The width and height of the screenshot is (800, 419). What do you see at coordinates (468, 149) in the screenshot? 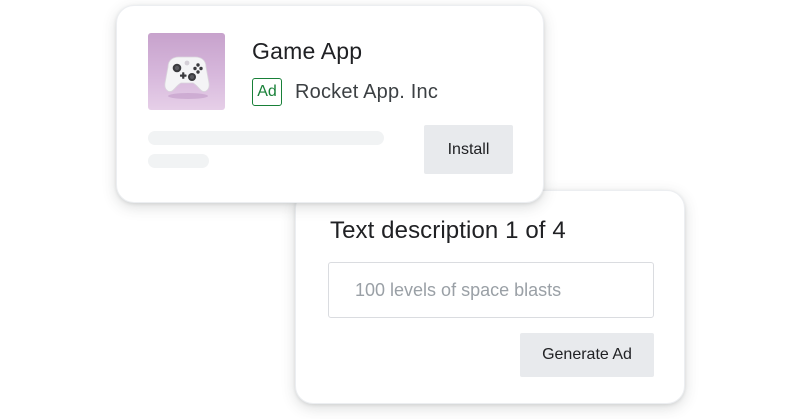
I see `install-button: Install` at bounding box center [468, 149].